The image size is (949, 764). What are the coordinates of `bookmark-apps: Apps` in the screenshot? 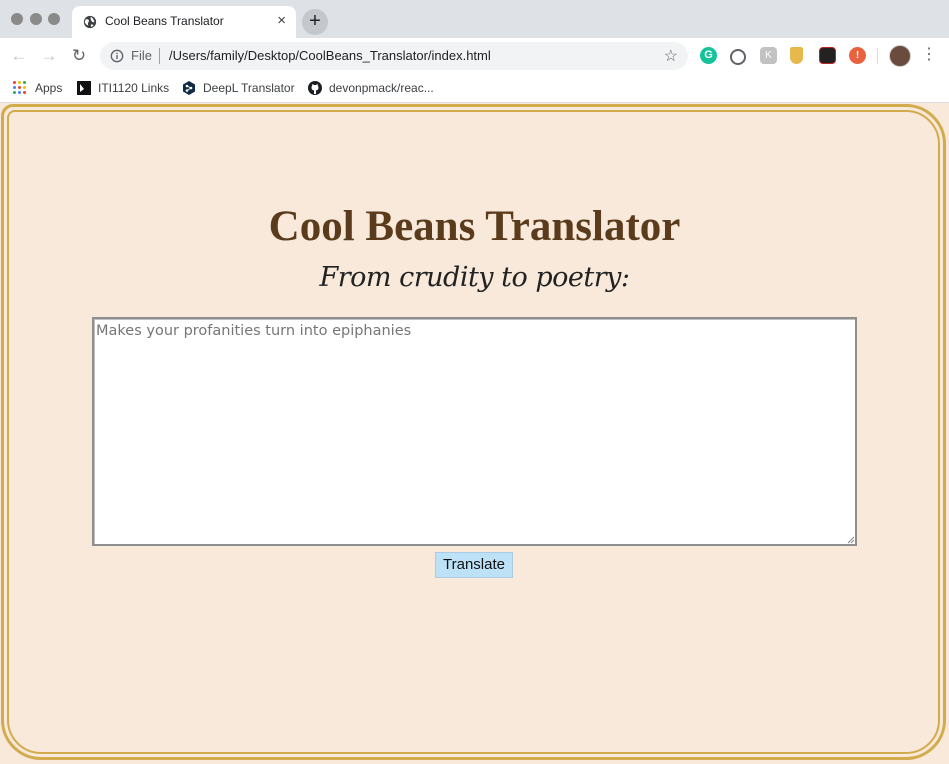 It's located at (37, 88).